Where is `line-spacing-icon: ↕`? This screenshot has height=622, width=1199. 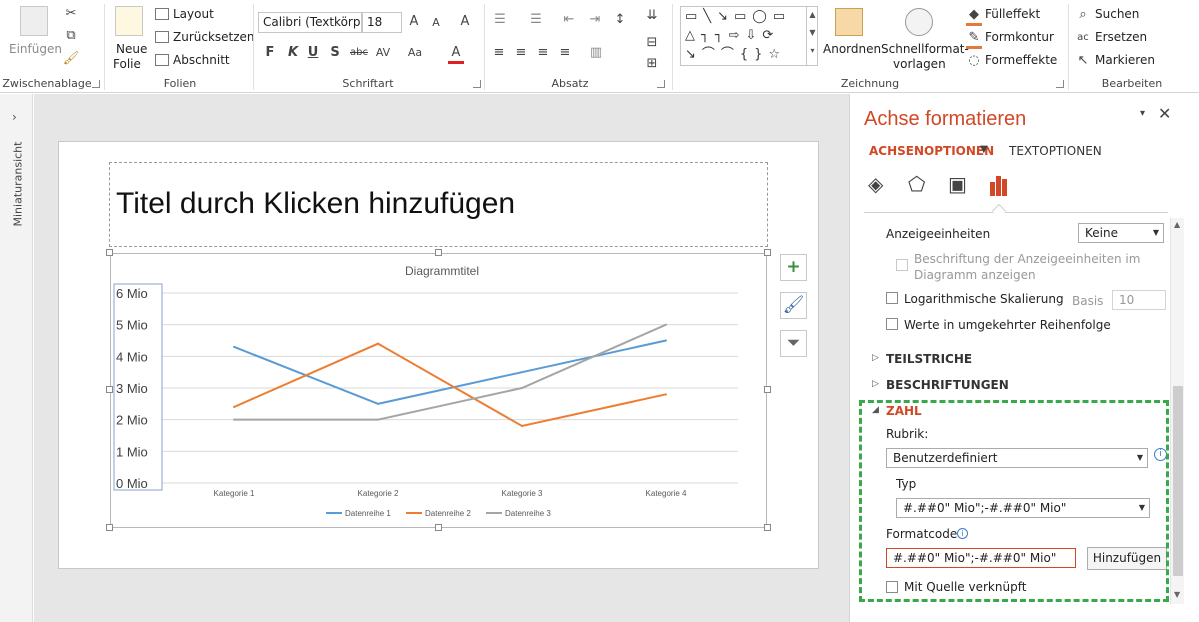
line-spacing-icon: ↕ is located at coordinates (620, 20).